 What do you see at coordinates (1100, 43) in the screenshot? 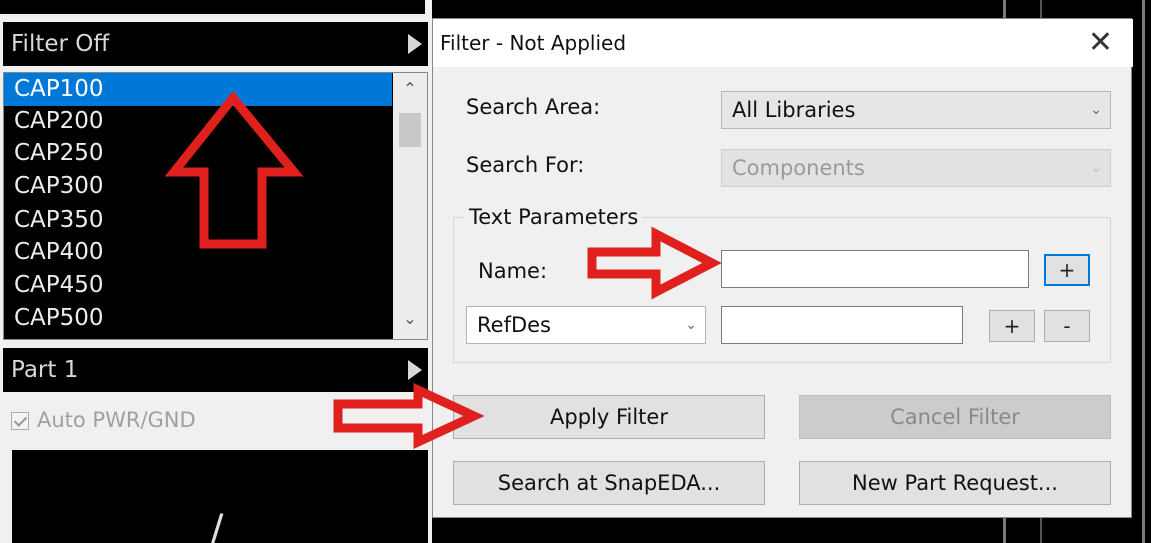
I see `close-icon: ✕` at bounding box center [1100, 43].